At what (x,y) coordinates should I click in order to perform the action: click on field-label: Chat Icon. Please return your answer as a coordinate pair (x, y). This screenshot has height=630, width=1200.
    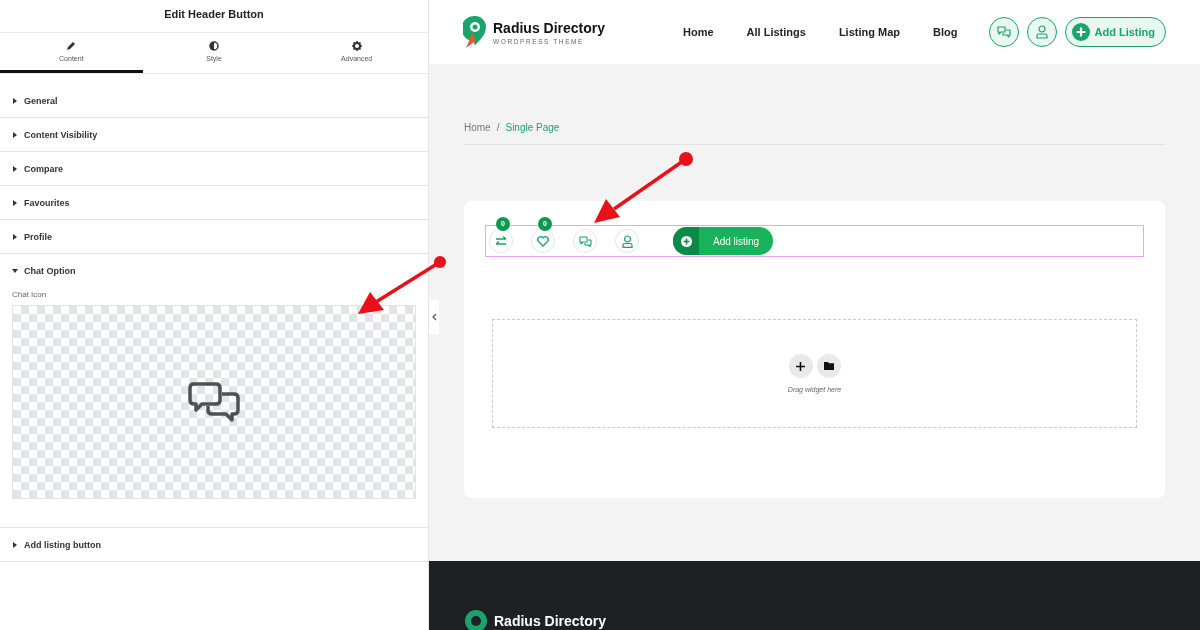
    Looking at the image, I should click on (30, 294).